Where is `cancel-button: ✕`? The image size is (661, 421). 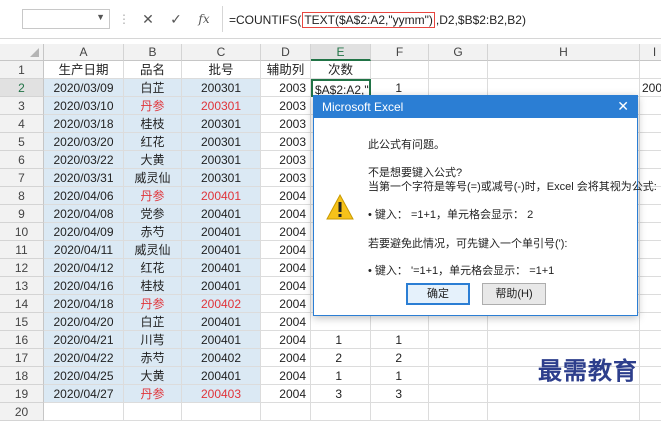 cancel-button: ✕ is located at coordinates (148, 19).